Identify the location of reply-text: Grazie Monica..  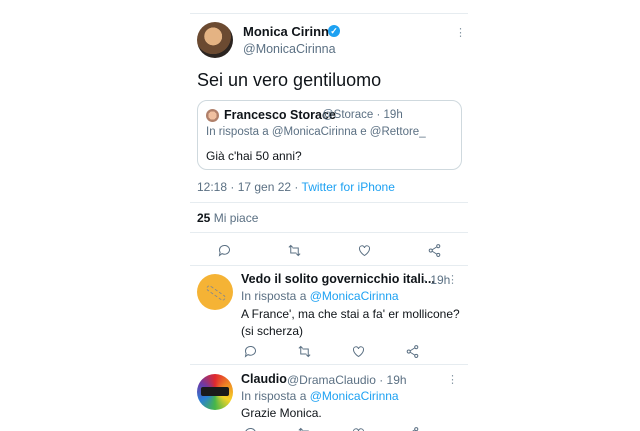
(281, 413).